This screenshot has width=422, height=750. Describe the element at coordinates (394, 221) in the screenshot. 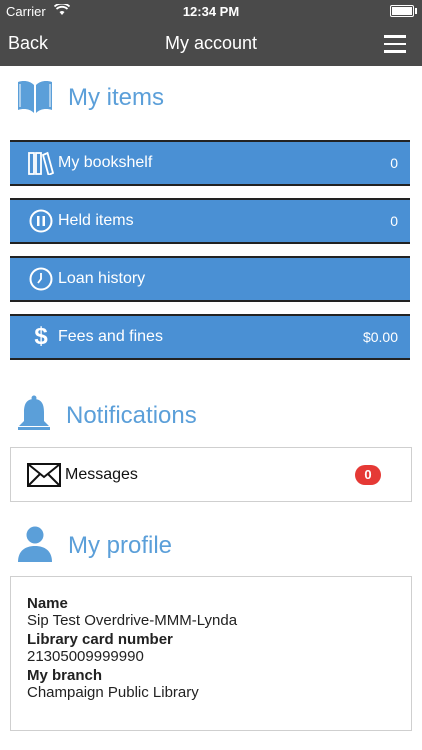

I see `held-items-count: 0` at that location.